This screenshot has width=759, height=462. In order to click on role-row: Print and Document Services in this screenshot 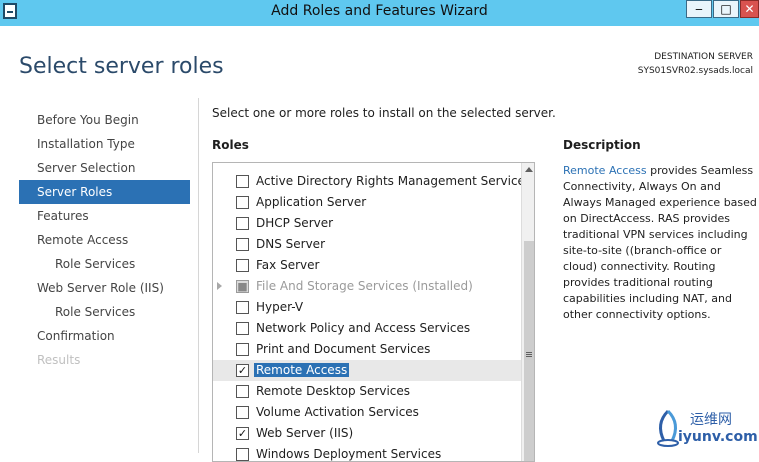, I will do `click(367, 349)`.